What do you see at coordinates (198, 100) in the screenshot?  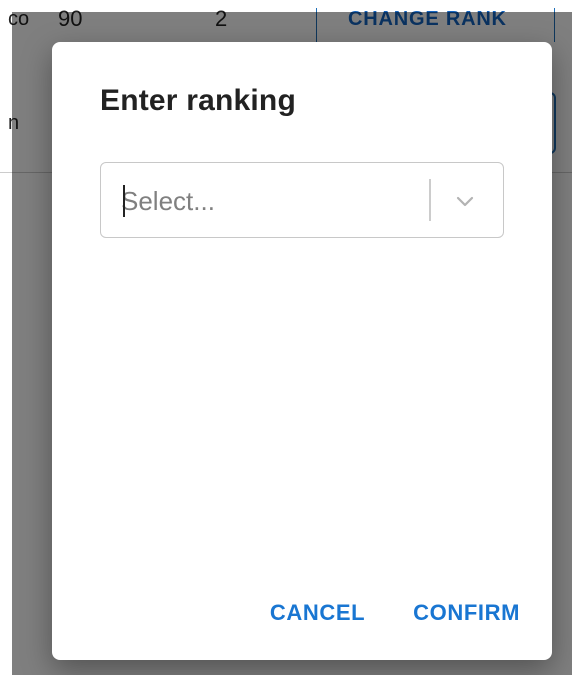 I see `dialog-title: Enter ranking` at bounding box center [198, 100].